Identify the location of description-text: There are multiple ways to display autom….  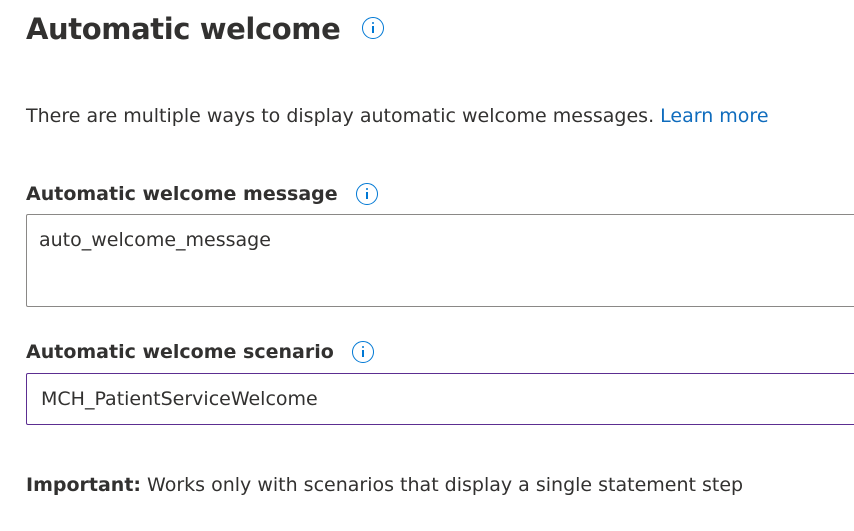
(343, 116).